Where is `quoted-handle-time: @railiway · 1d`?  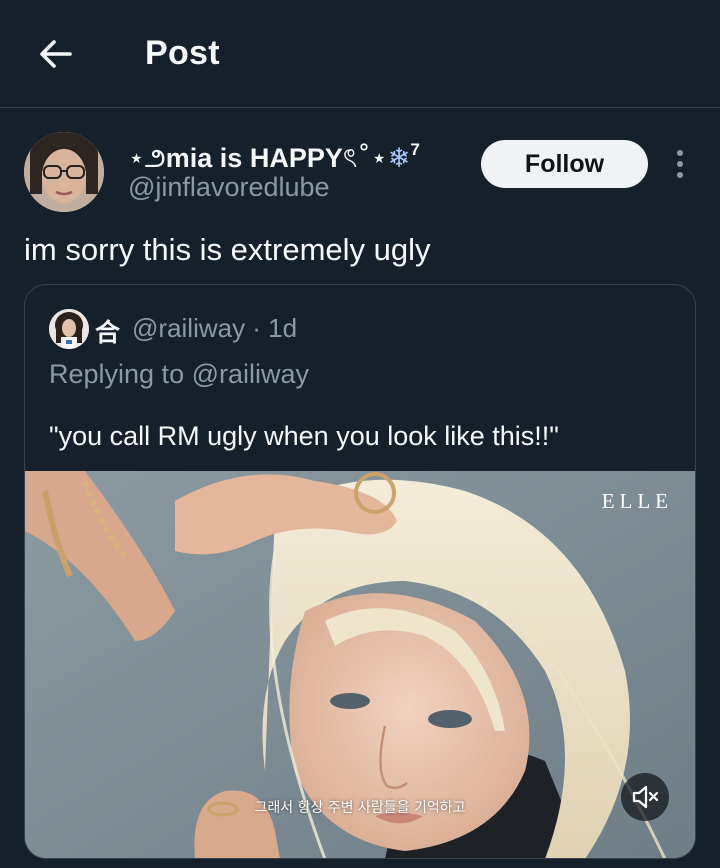 quoted-handle-time: @railiway · 1d is located at coordinates (214, 328).